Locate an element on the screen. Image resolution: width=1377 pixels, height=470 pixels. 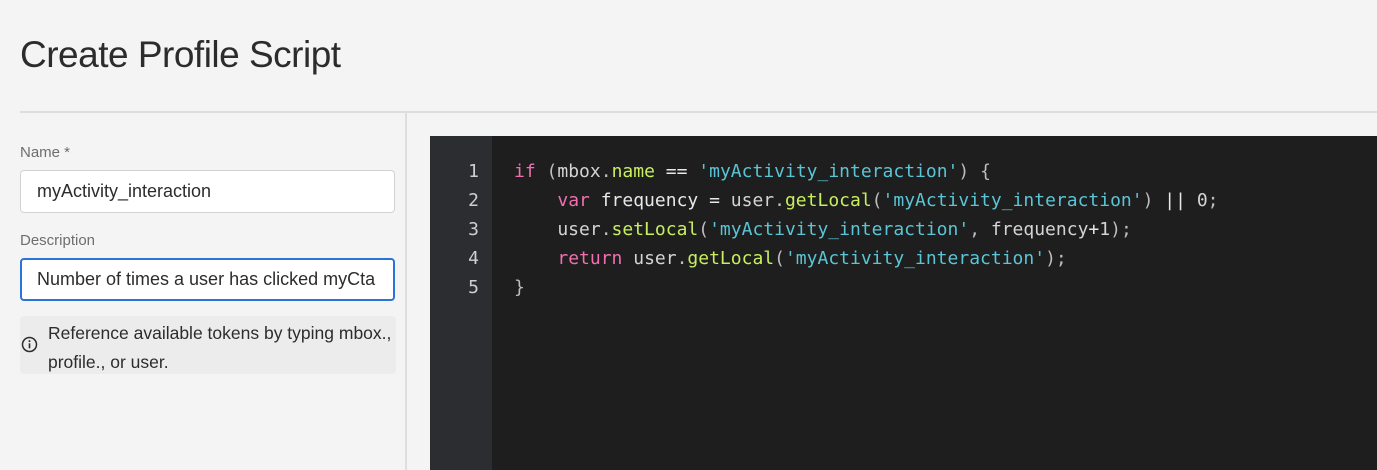
code-token: return is located at coordinates (590, 258).